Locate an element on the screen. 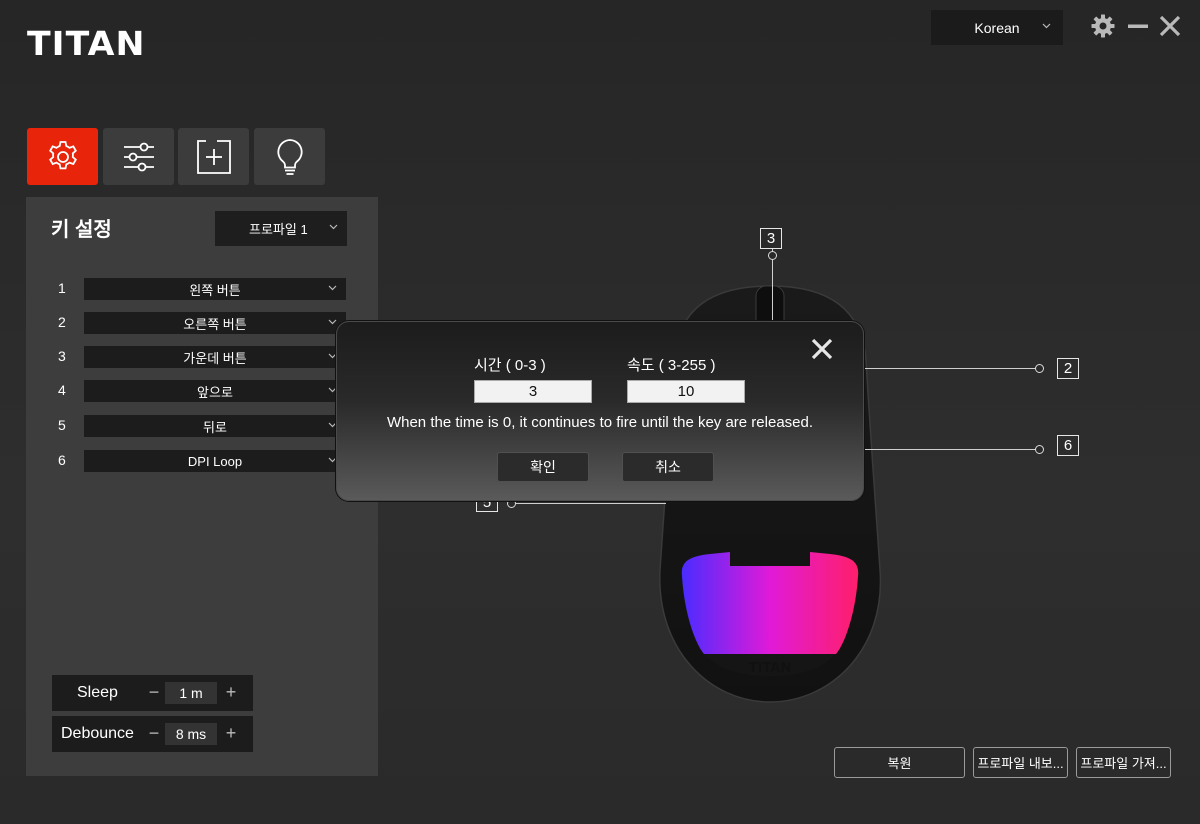  key-value: 오른쪽 버튼 is located at coordinates (215, 324).